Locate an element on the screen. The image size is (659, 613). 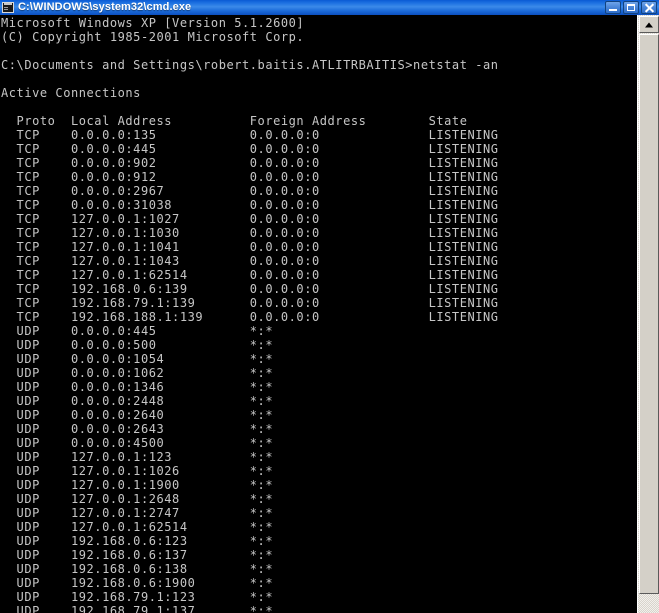
close-button is located at coordinates (649, 7).